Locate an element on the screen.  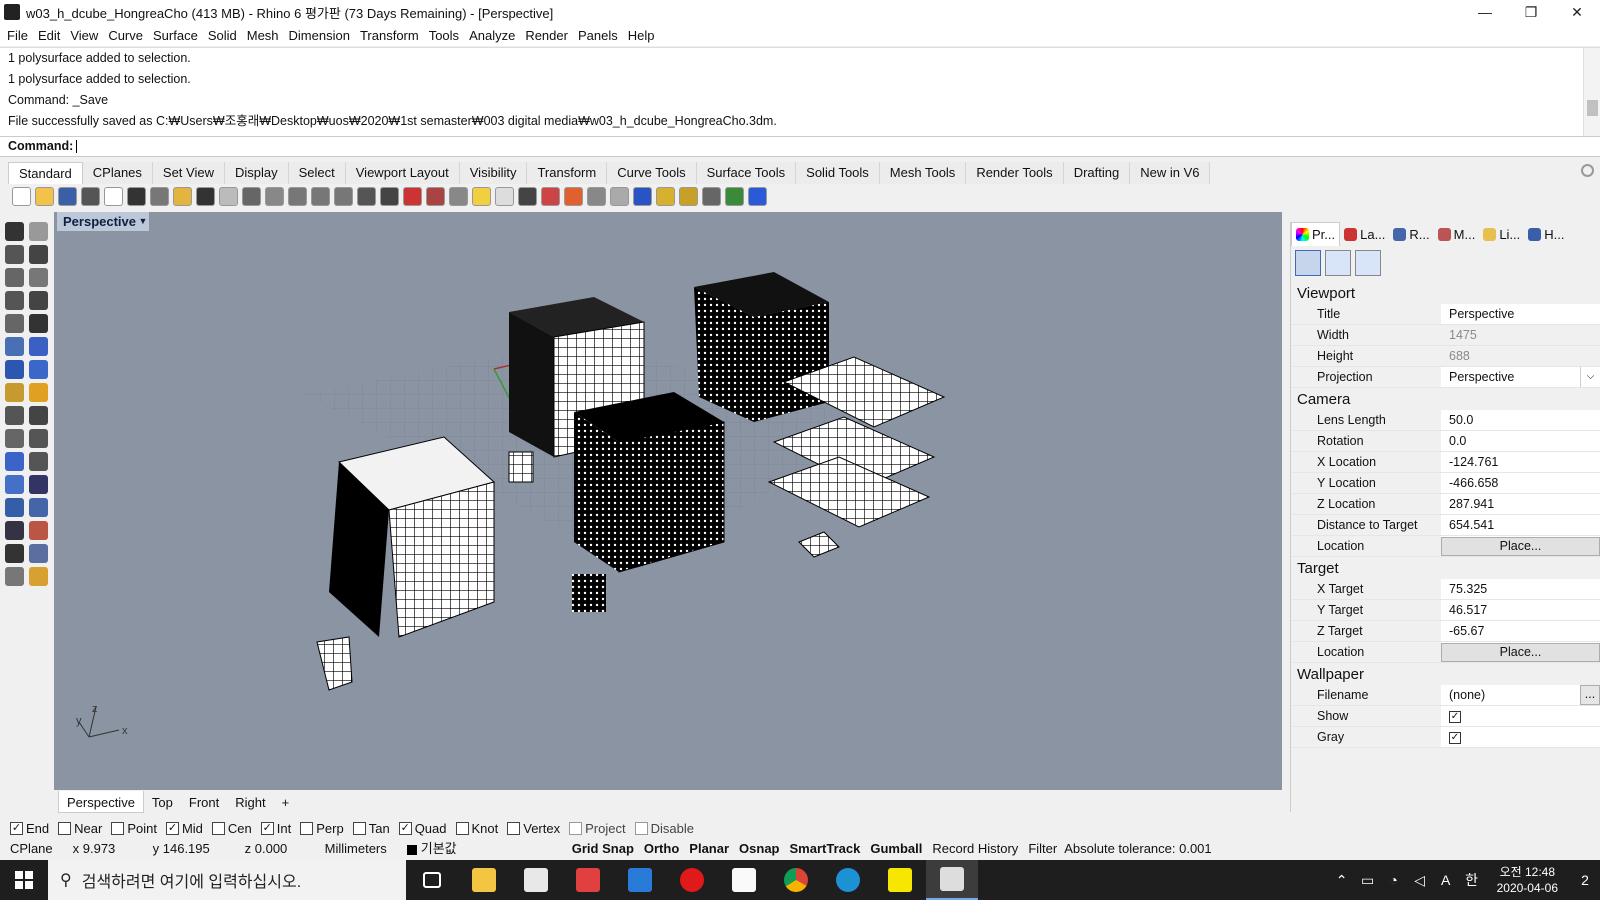
viewport-frame-icon is located at coordinates (1338, 263).